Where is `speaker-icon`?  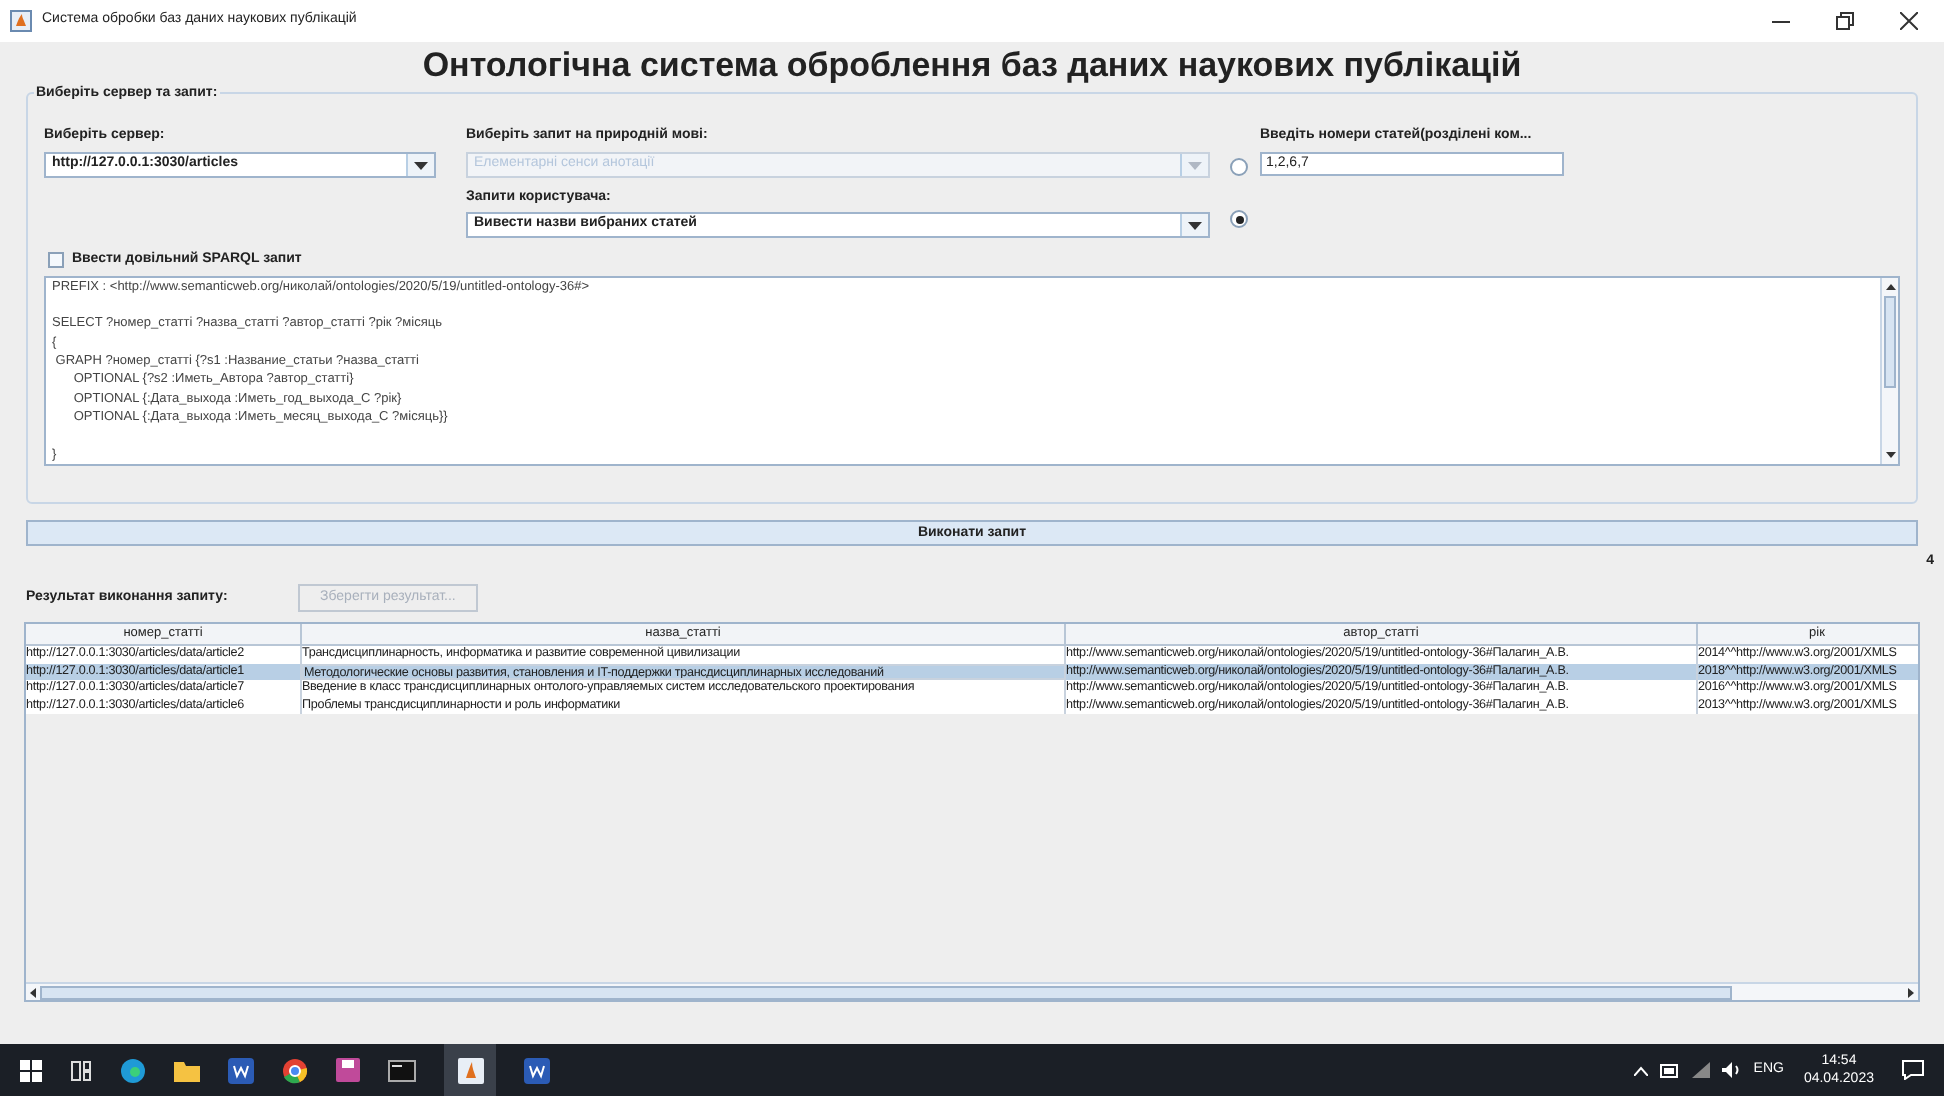 speaker-icon is located at coordinates (1731, 1070).